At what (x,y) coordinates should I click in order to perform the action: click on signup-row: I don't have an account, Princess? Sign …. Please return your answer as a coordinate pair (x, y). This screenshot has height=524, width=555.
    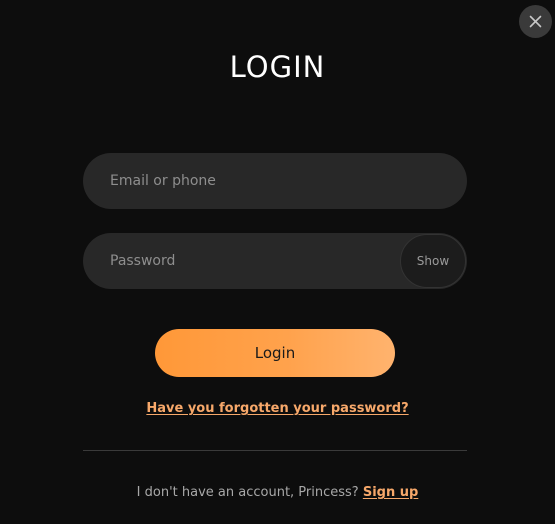
    Looking at the image, I should click on (277, 492).